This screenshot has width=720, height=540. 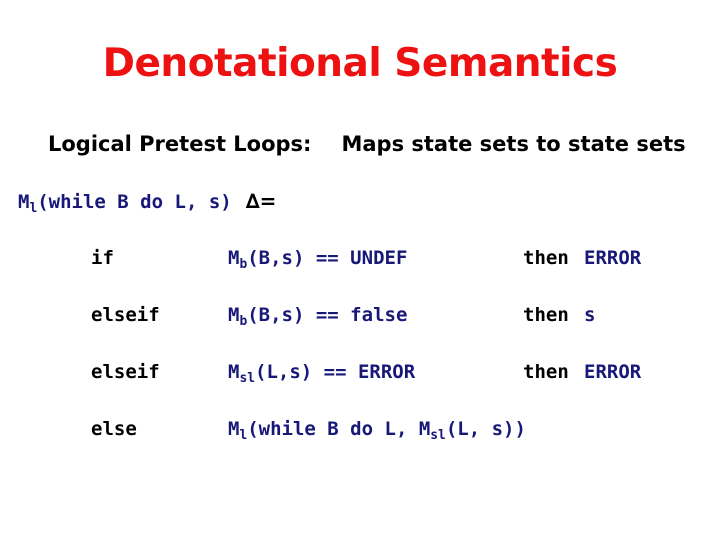 What do you see at coordinates (513, 144) in the screenshot?
I see `subtitle-description: Maps state sets to state sets` at bounding box center [513, 144].